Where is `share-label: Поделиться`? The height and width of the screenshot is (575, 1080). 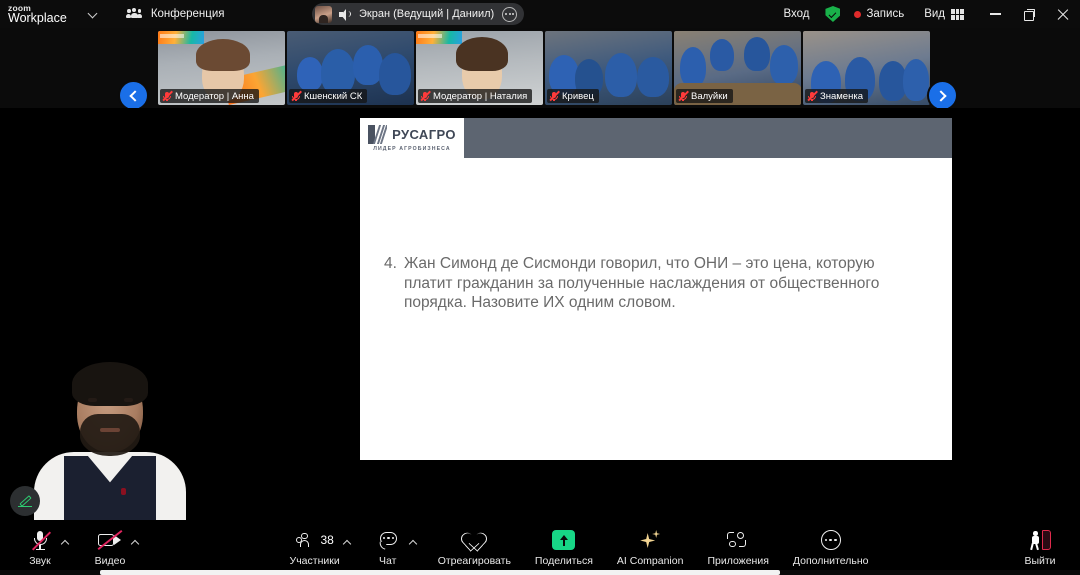
share-label: Поделиться is located at coordinates (563, 560).